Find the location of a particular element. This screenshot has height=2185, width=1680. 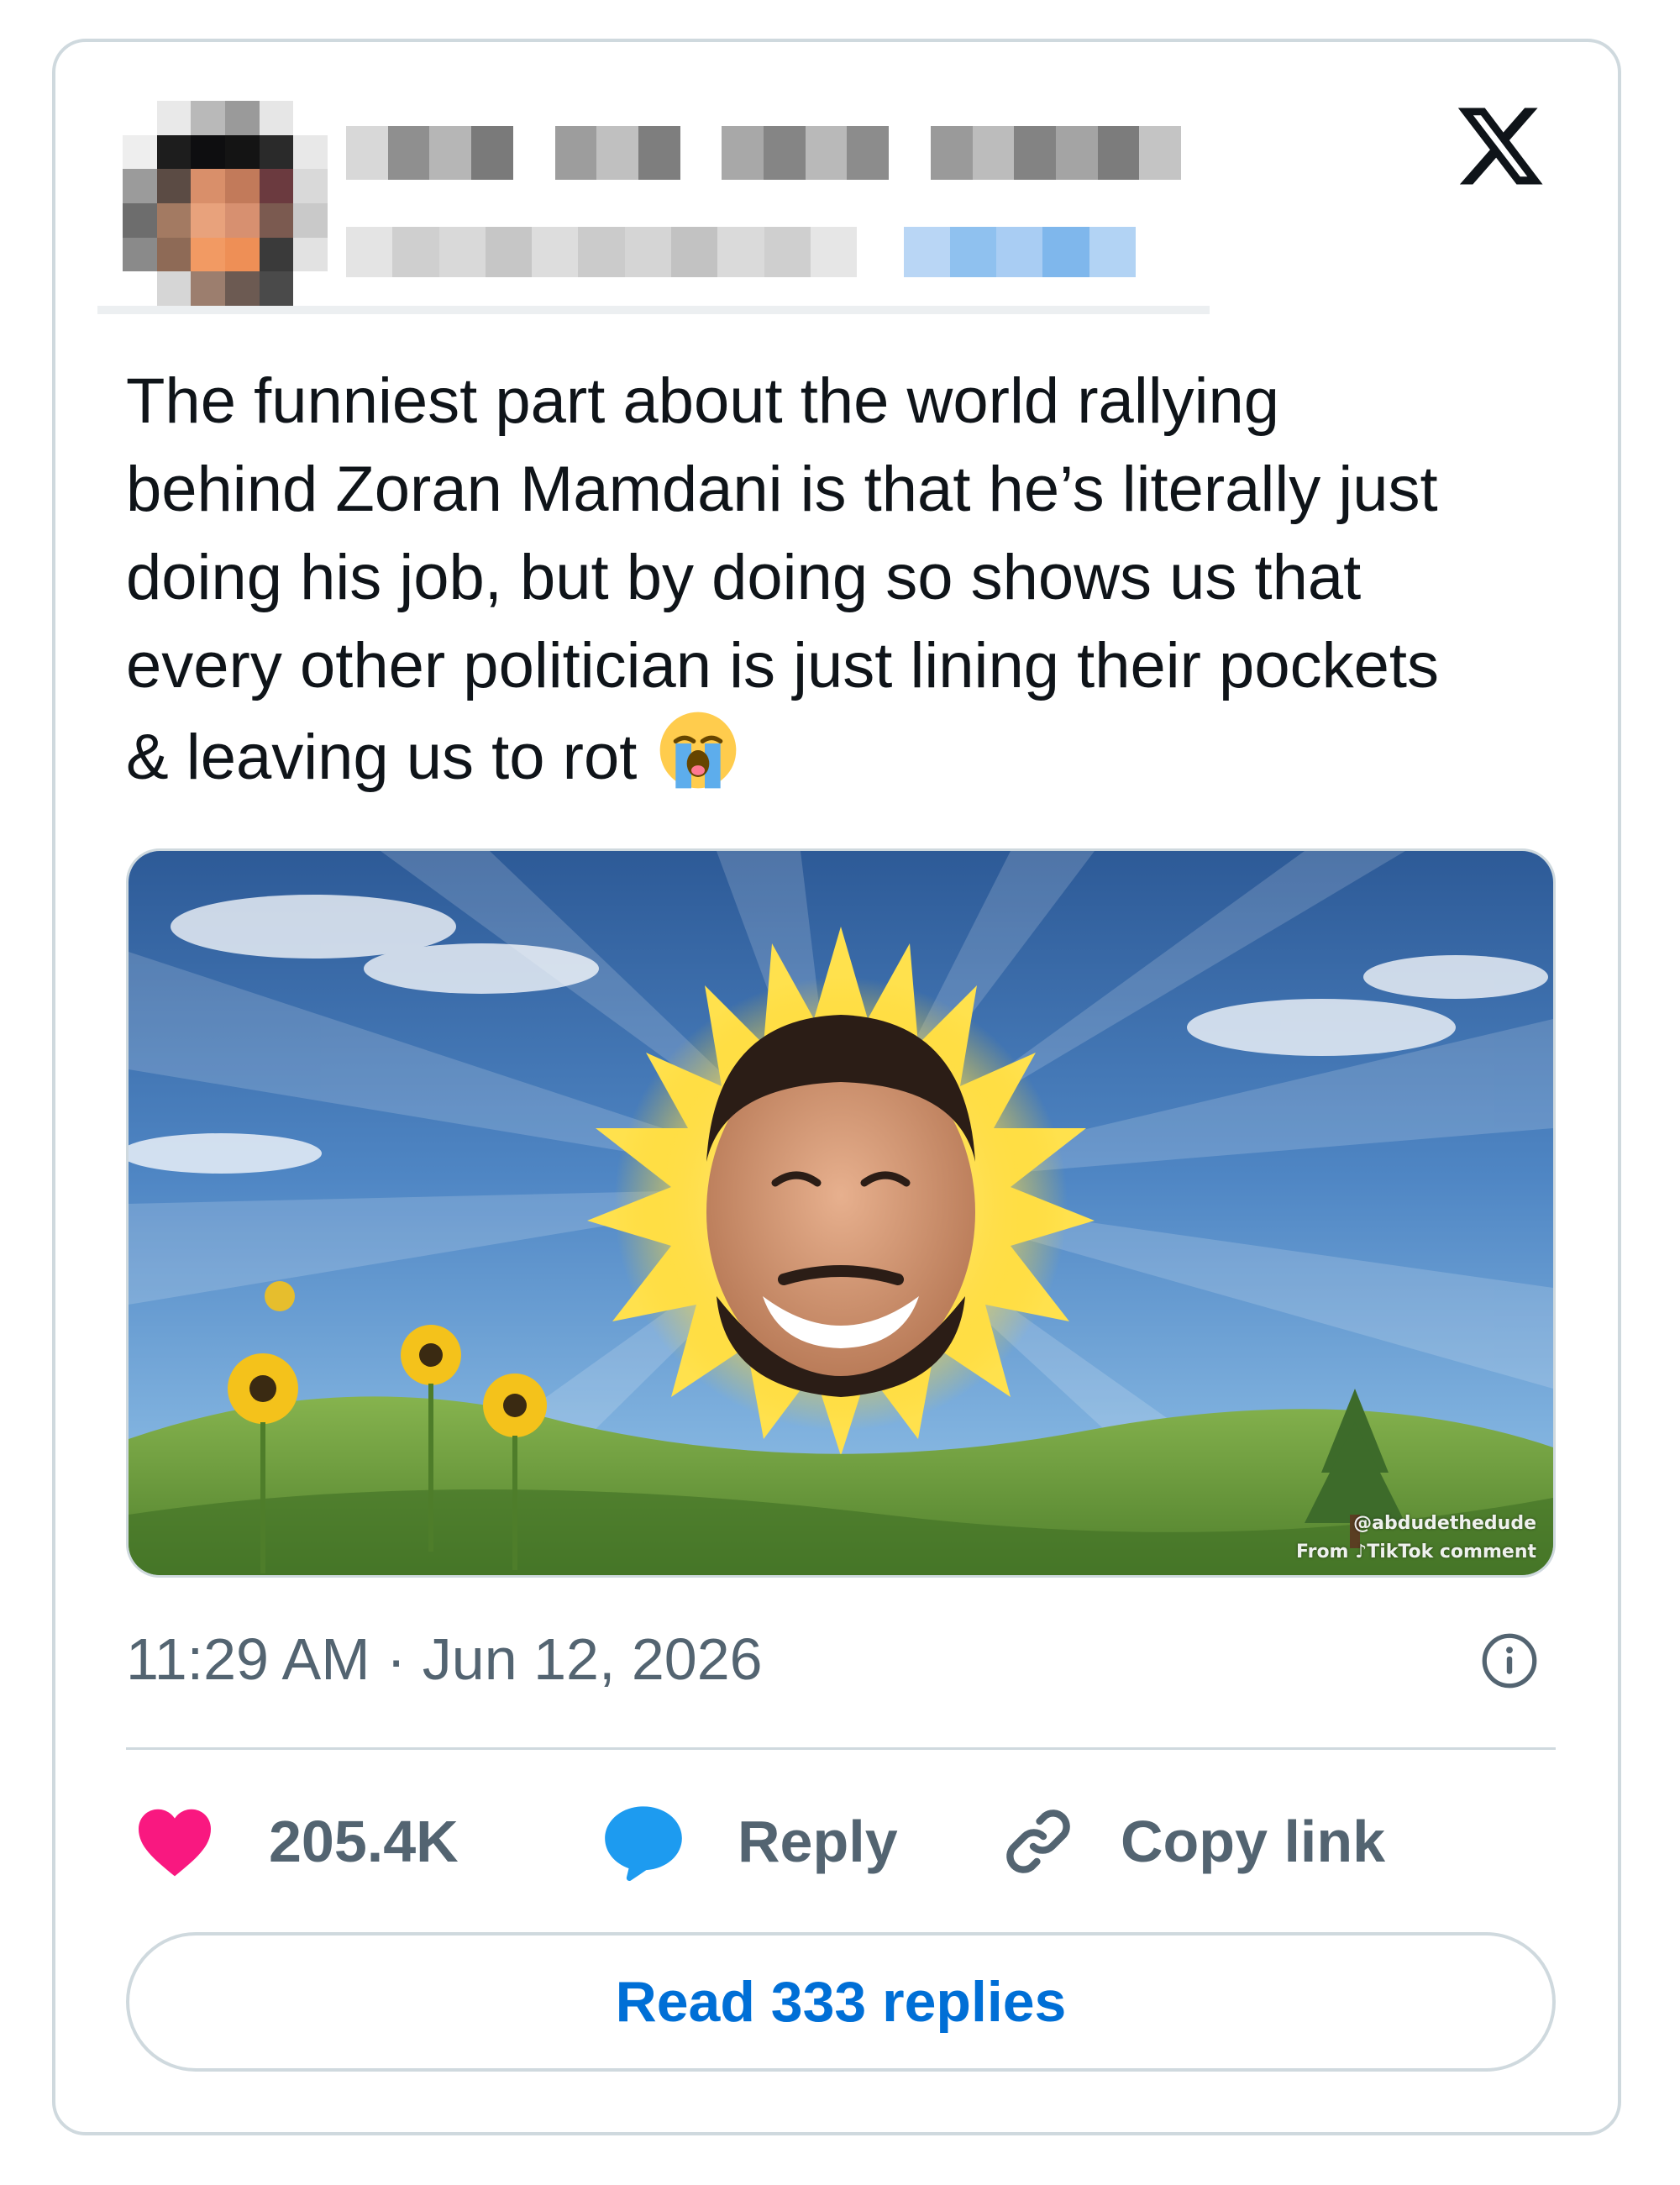

link-icon is located at coordinates (1038, 1841).